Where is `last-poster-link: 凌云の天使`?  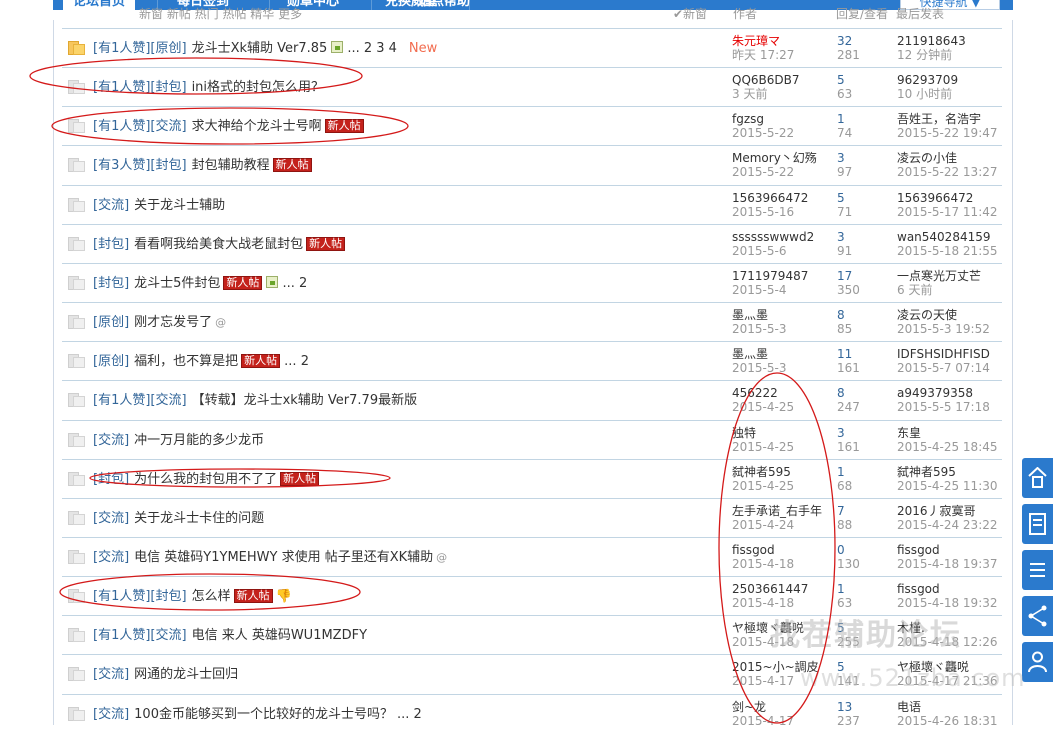 last-poster-link: 凌云の天使 is located at coordinates (952, 315).